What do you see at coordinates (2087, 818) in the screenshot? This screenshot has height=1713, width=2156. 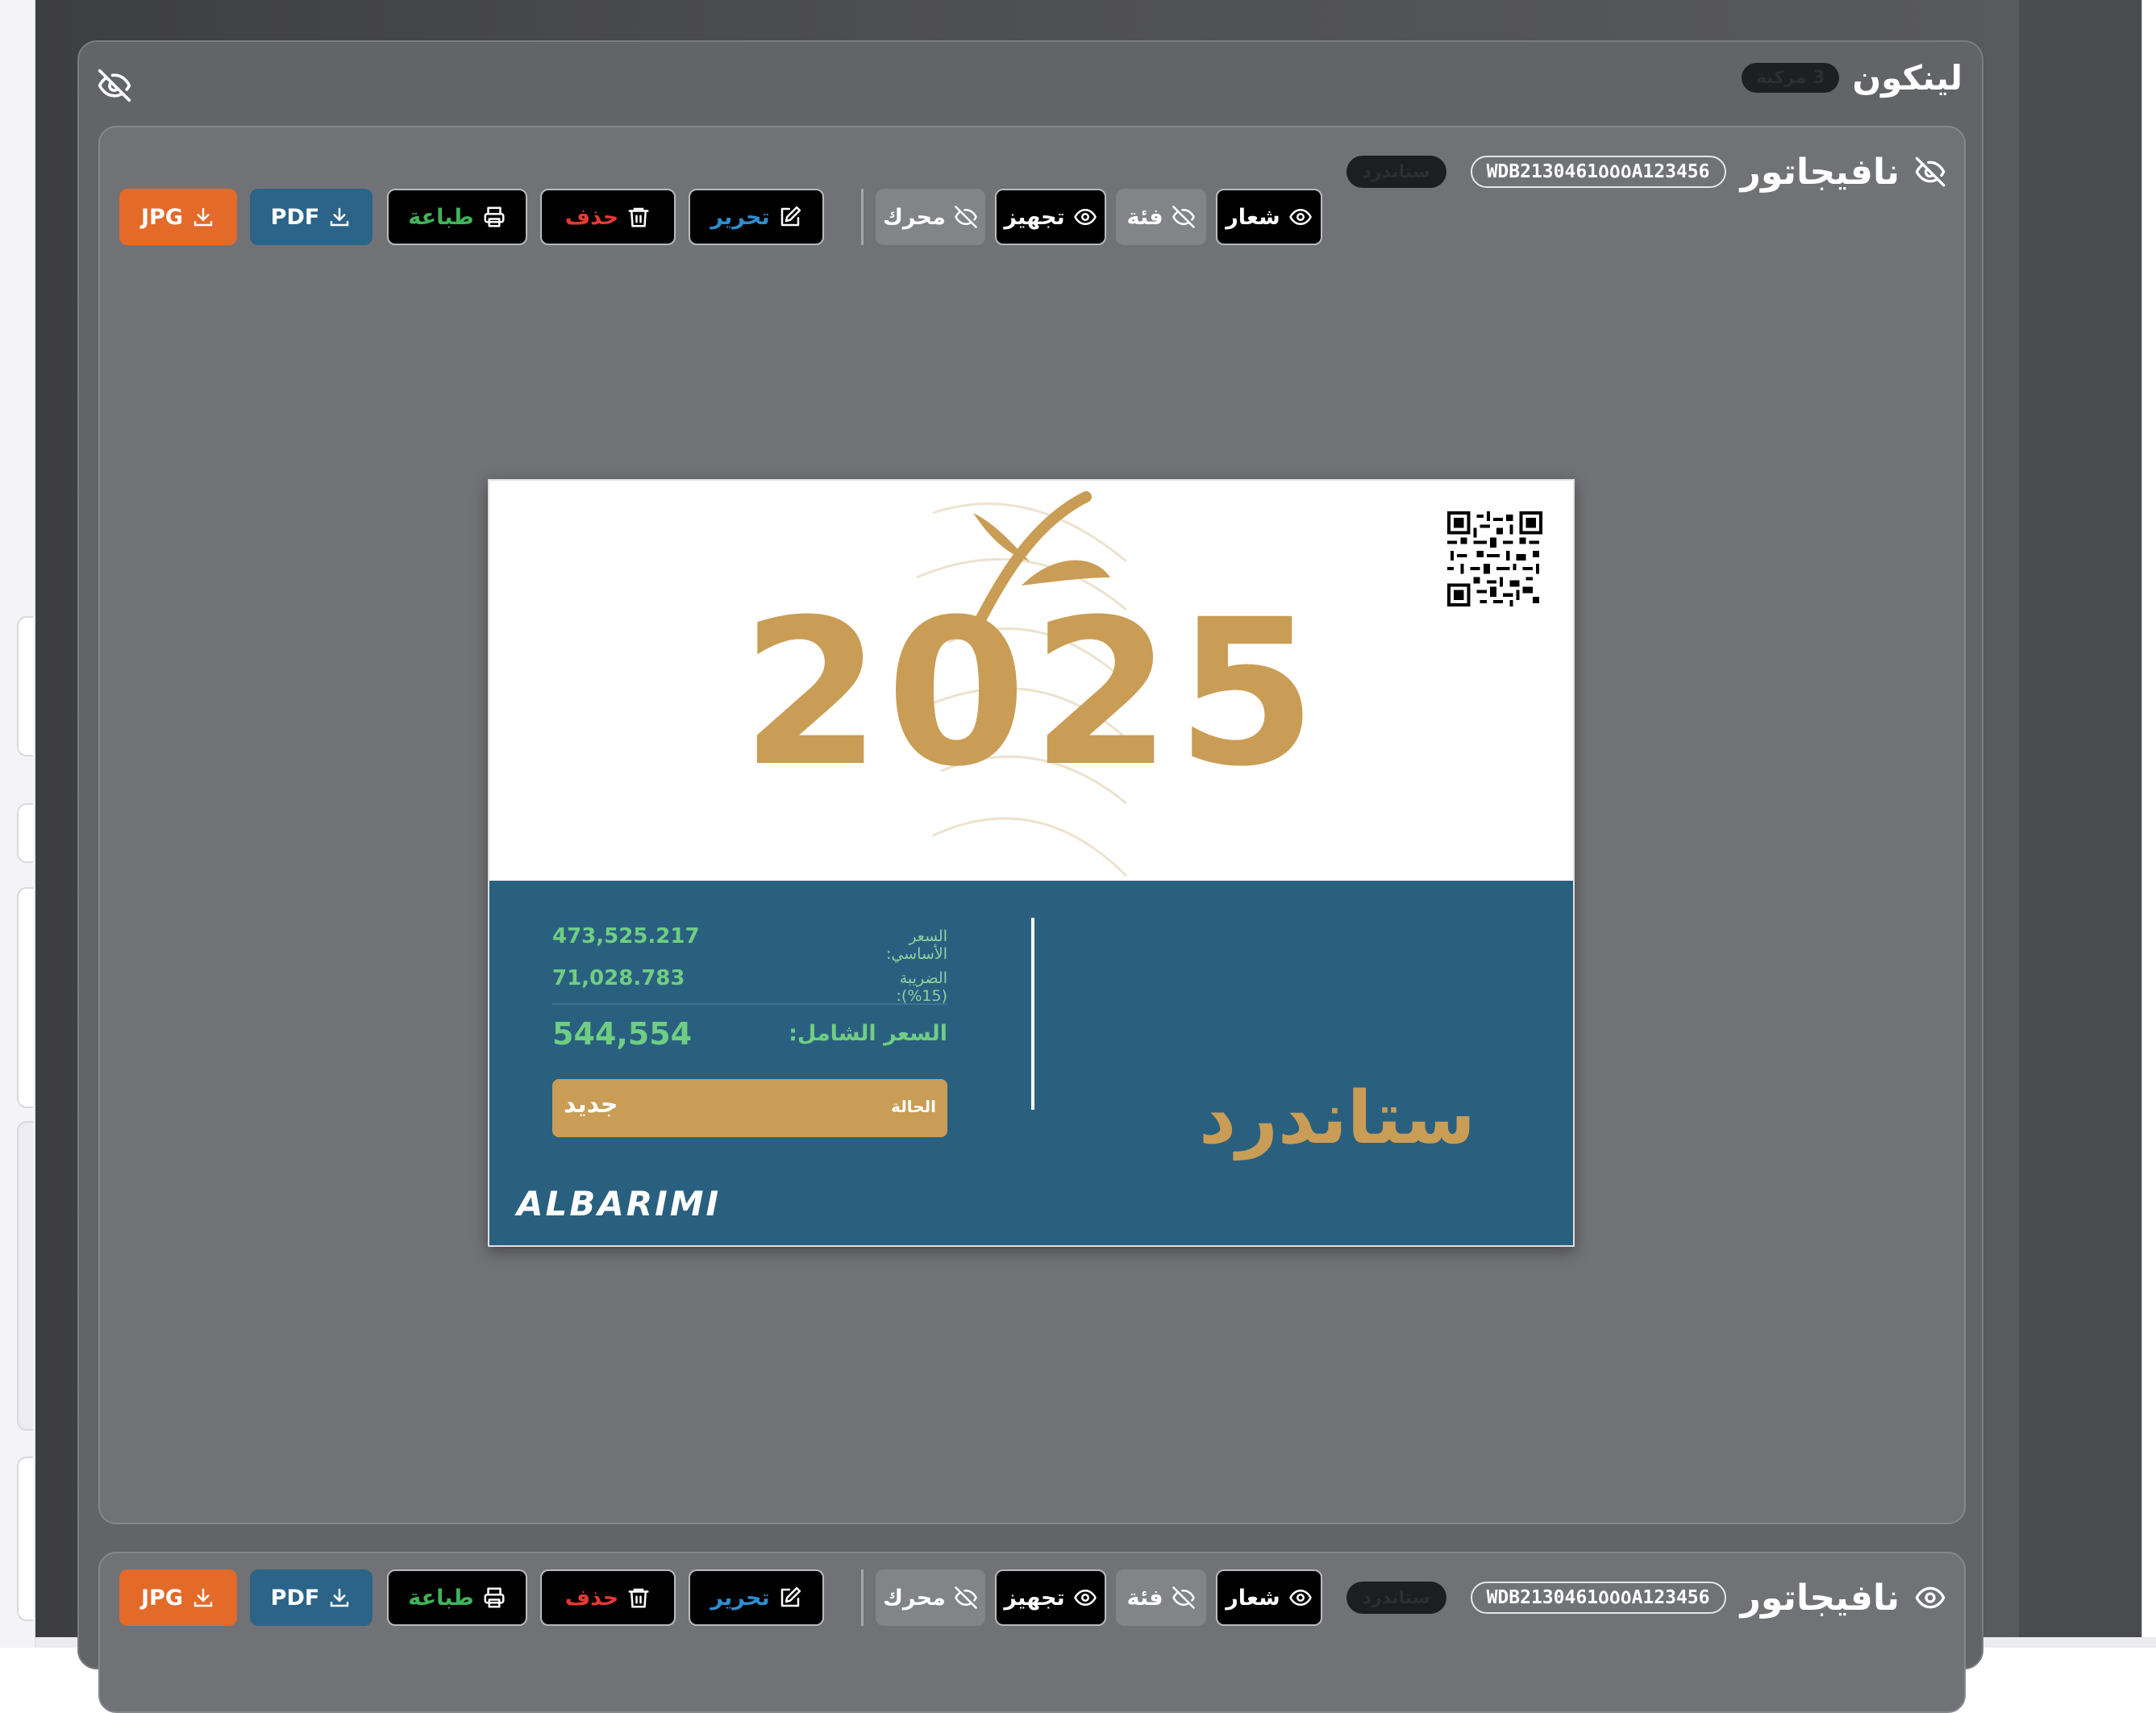 I see `workspace-right-gutter` at bounding box center [2087, 818].